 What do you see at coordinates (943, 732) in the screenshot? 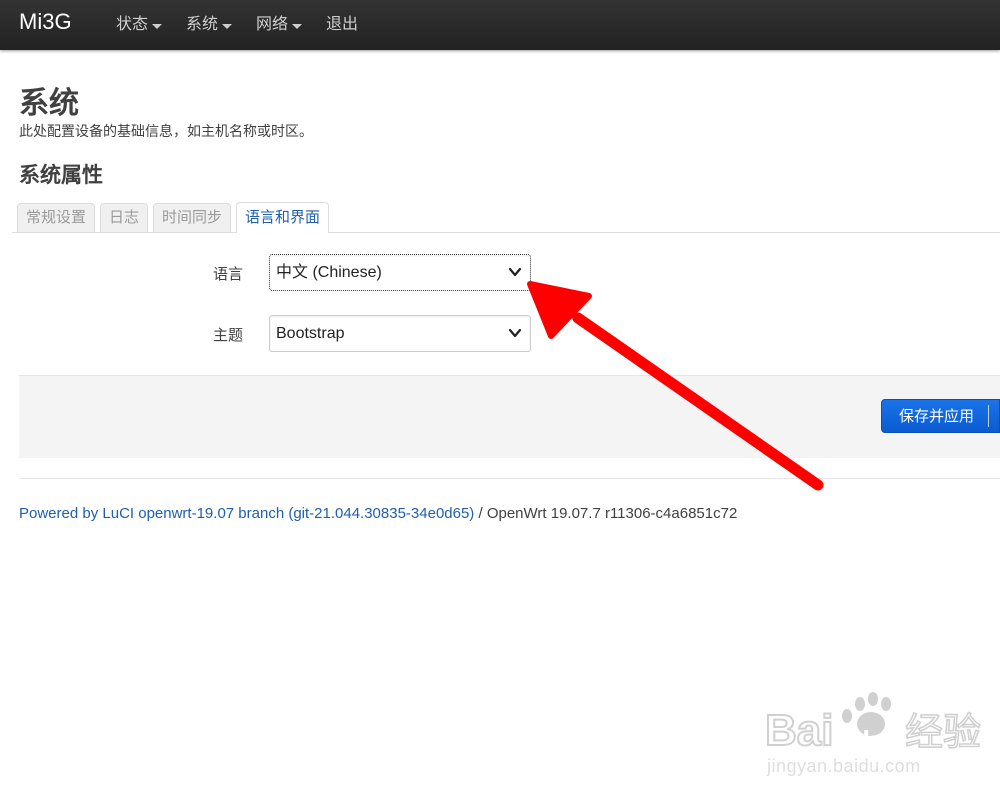
I see `svg-text: 经验` at bounding box center [943, 732].